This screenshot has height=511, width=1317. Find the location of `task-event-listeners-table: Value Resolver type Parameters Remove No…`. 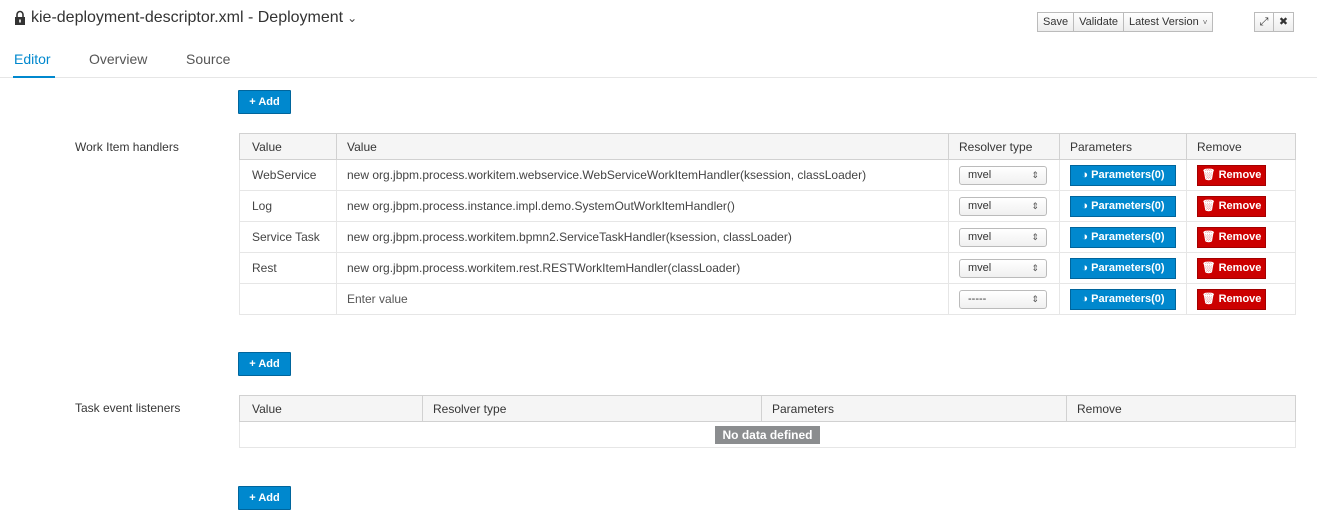

task-event-listeners-table: Value Resolver type Parameters Remove No… is located at coordinates (767, 421).